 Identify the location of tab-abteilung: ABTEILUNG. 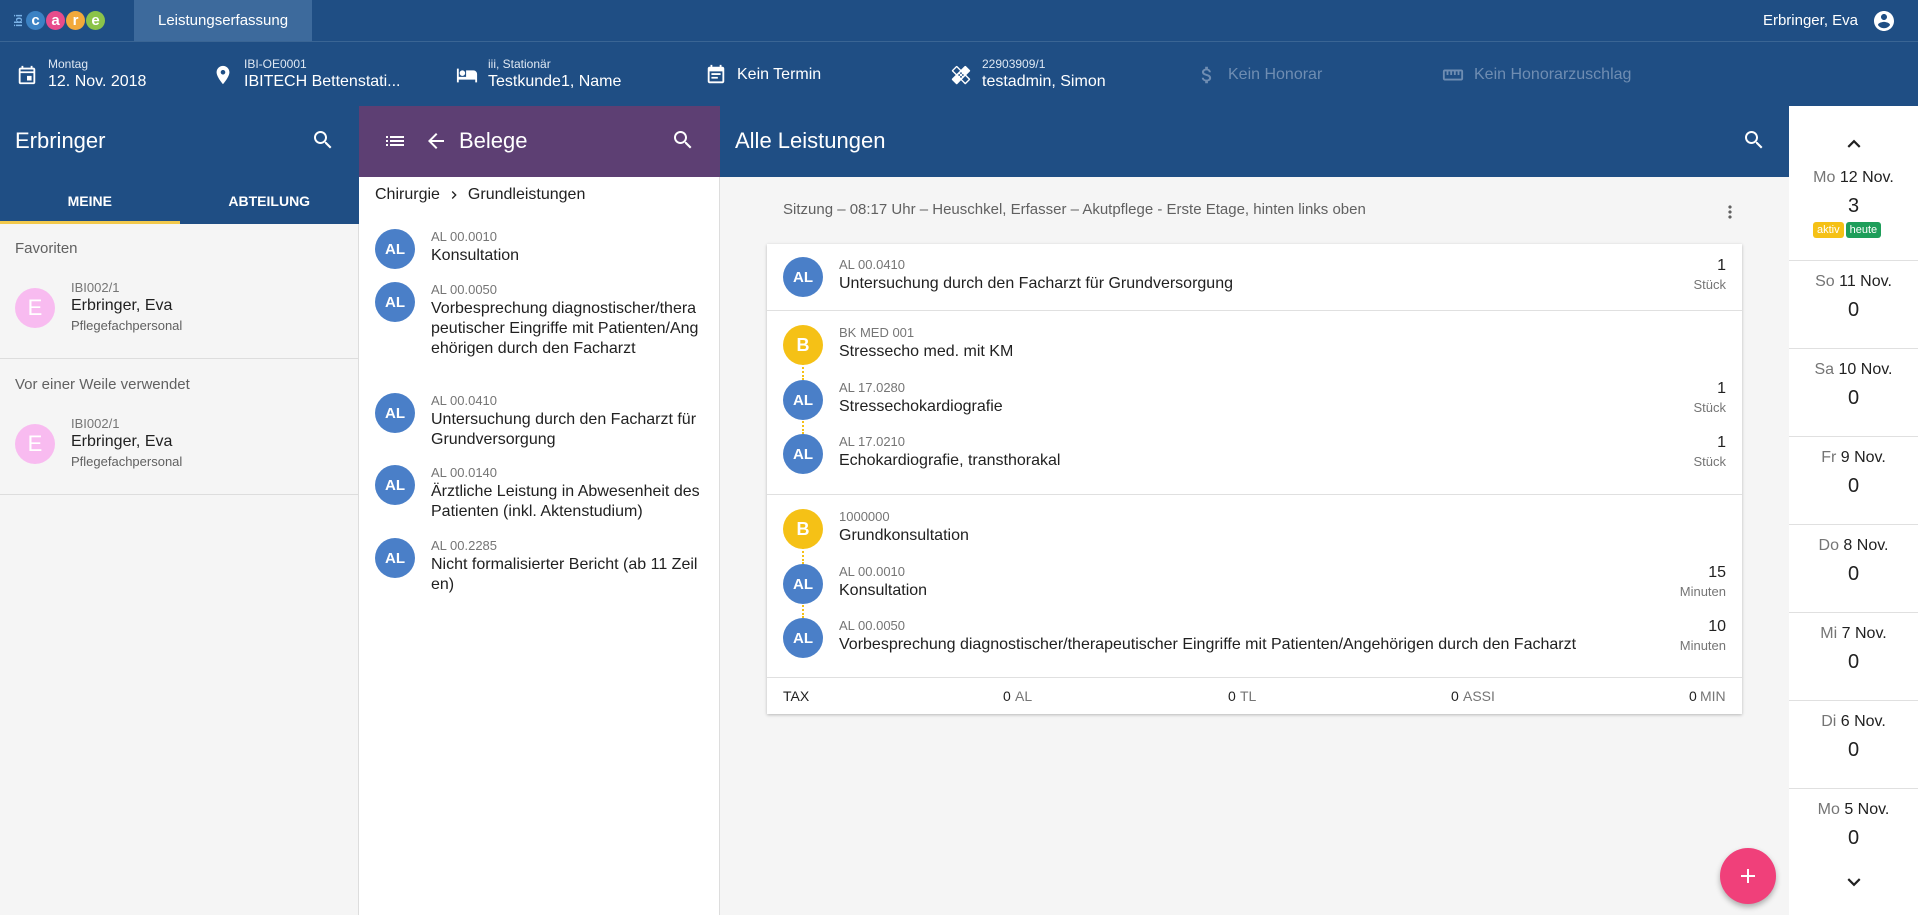
(270, 200).